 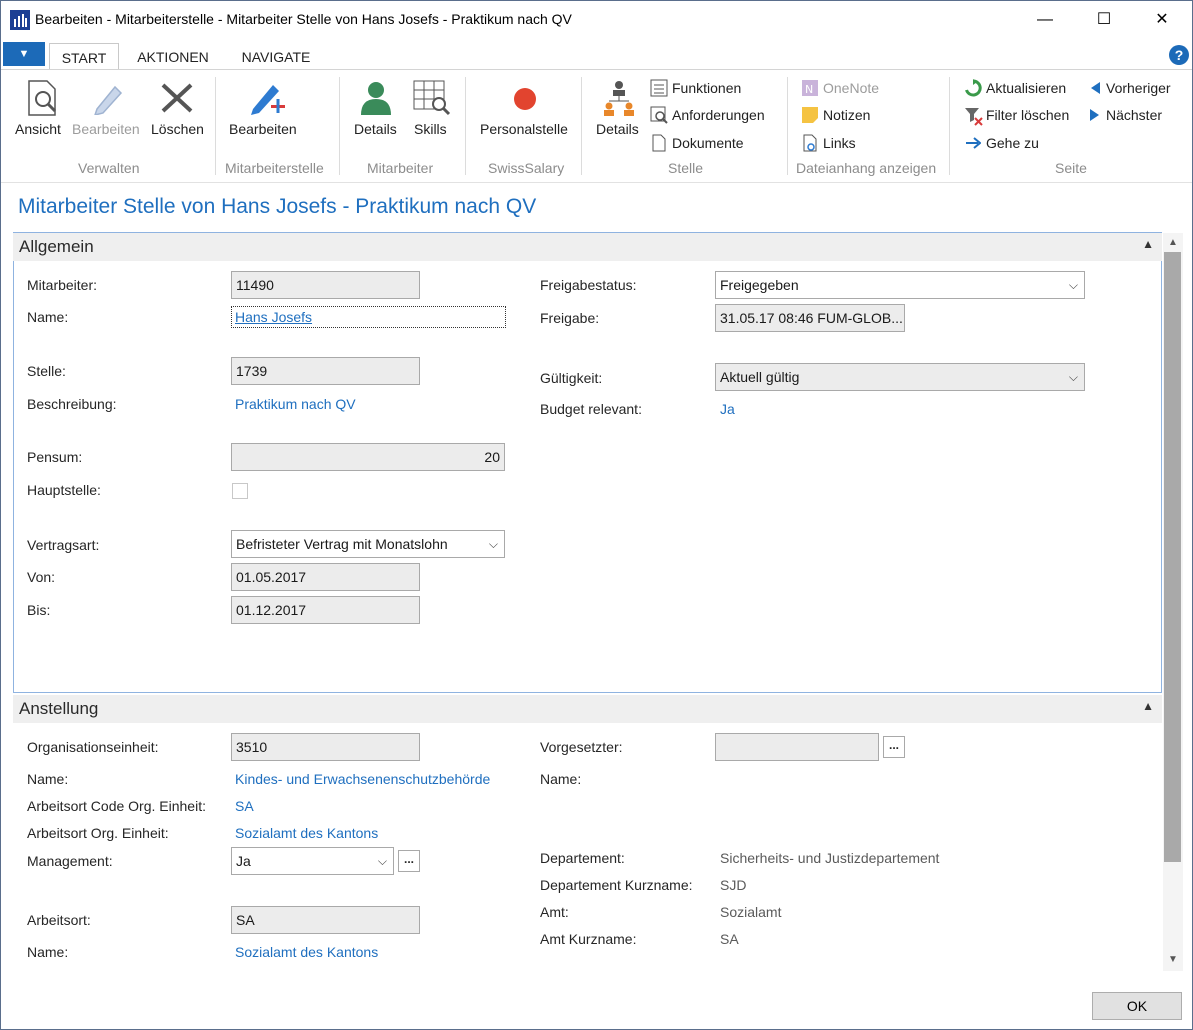 What do you see at coordinates (751, 912) in the screenshot?
I see `amt-value: Sozialamt` at bounding box center [751, 912].